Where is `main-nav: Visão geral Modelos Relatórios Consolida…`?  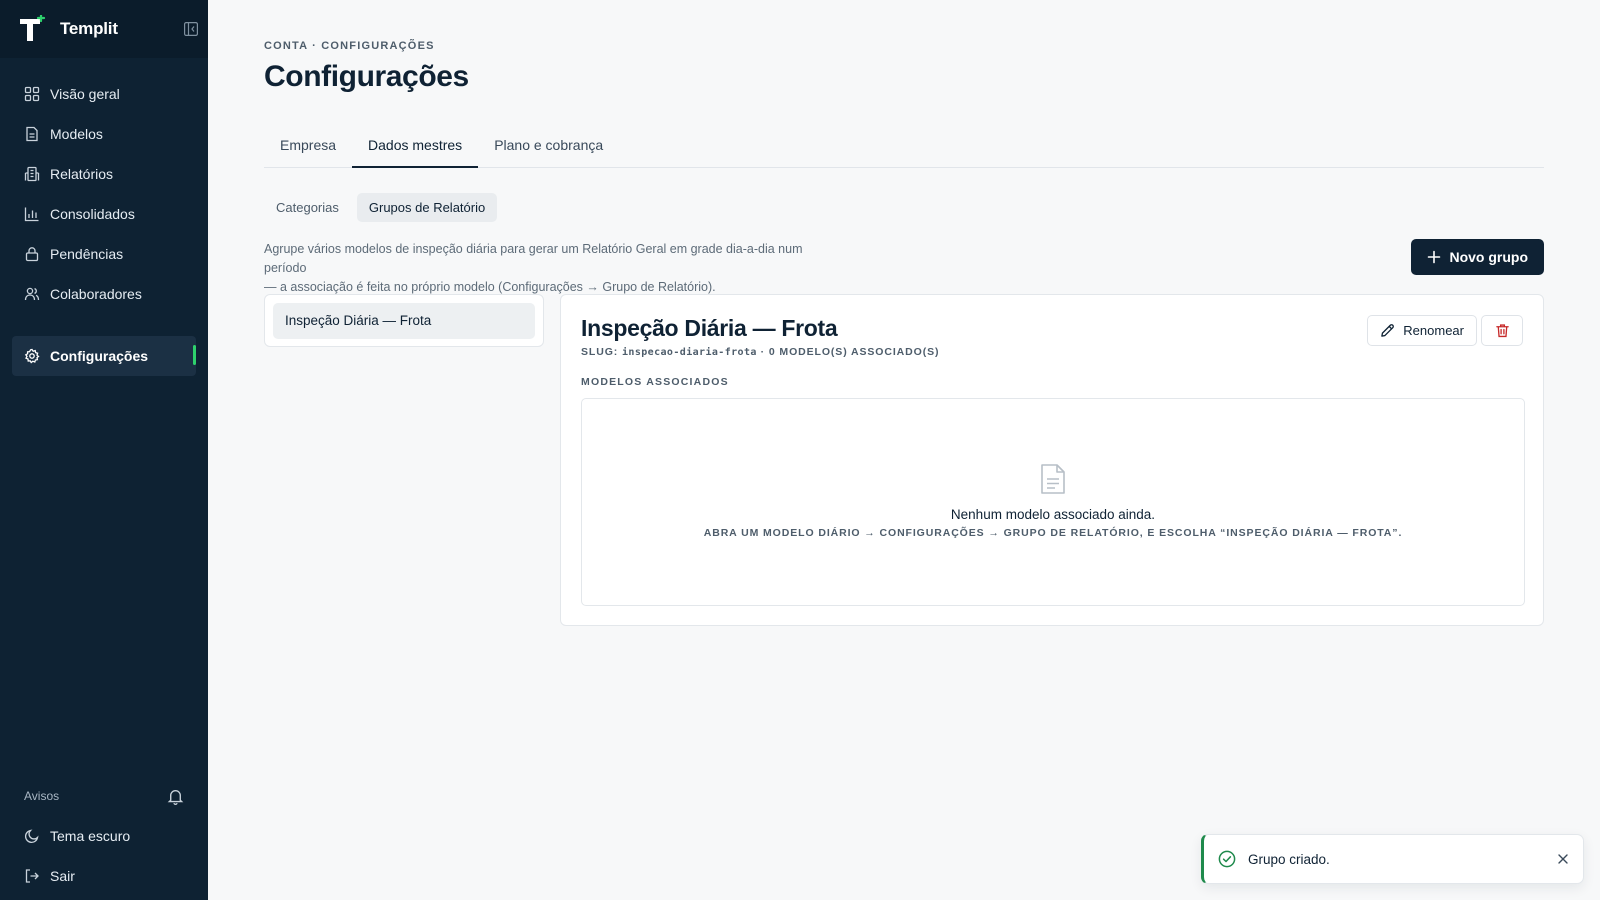
main-nav: Visão geral Modelos Relatórios Consolida… is located at coordinates (104, 217).